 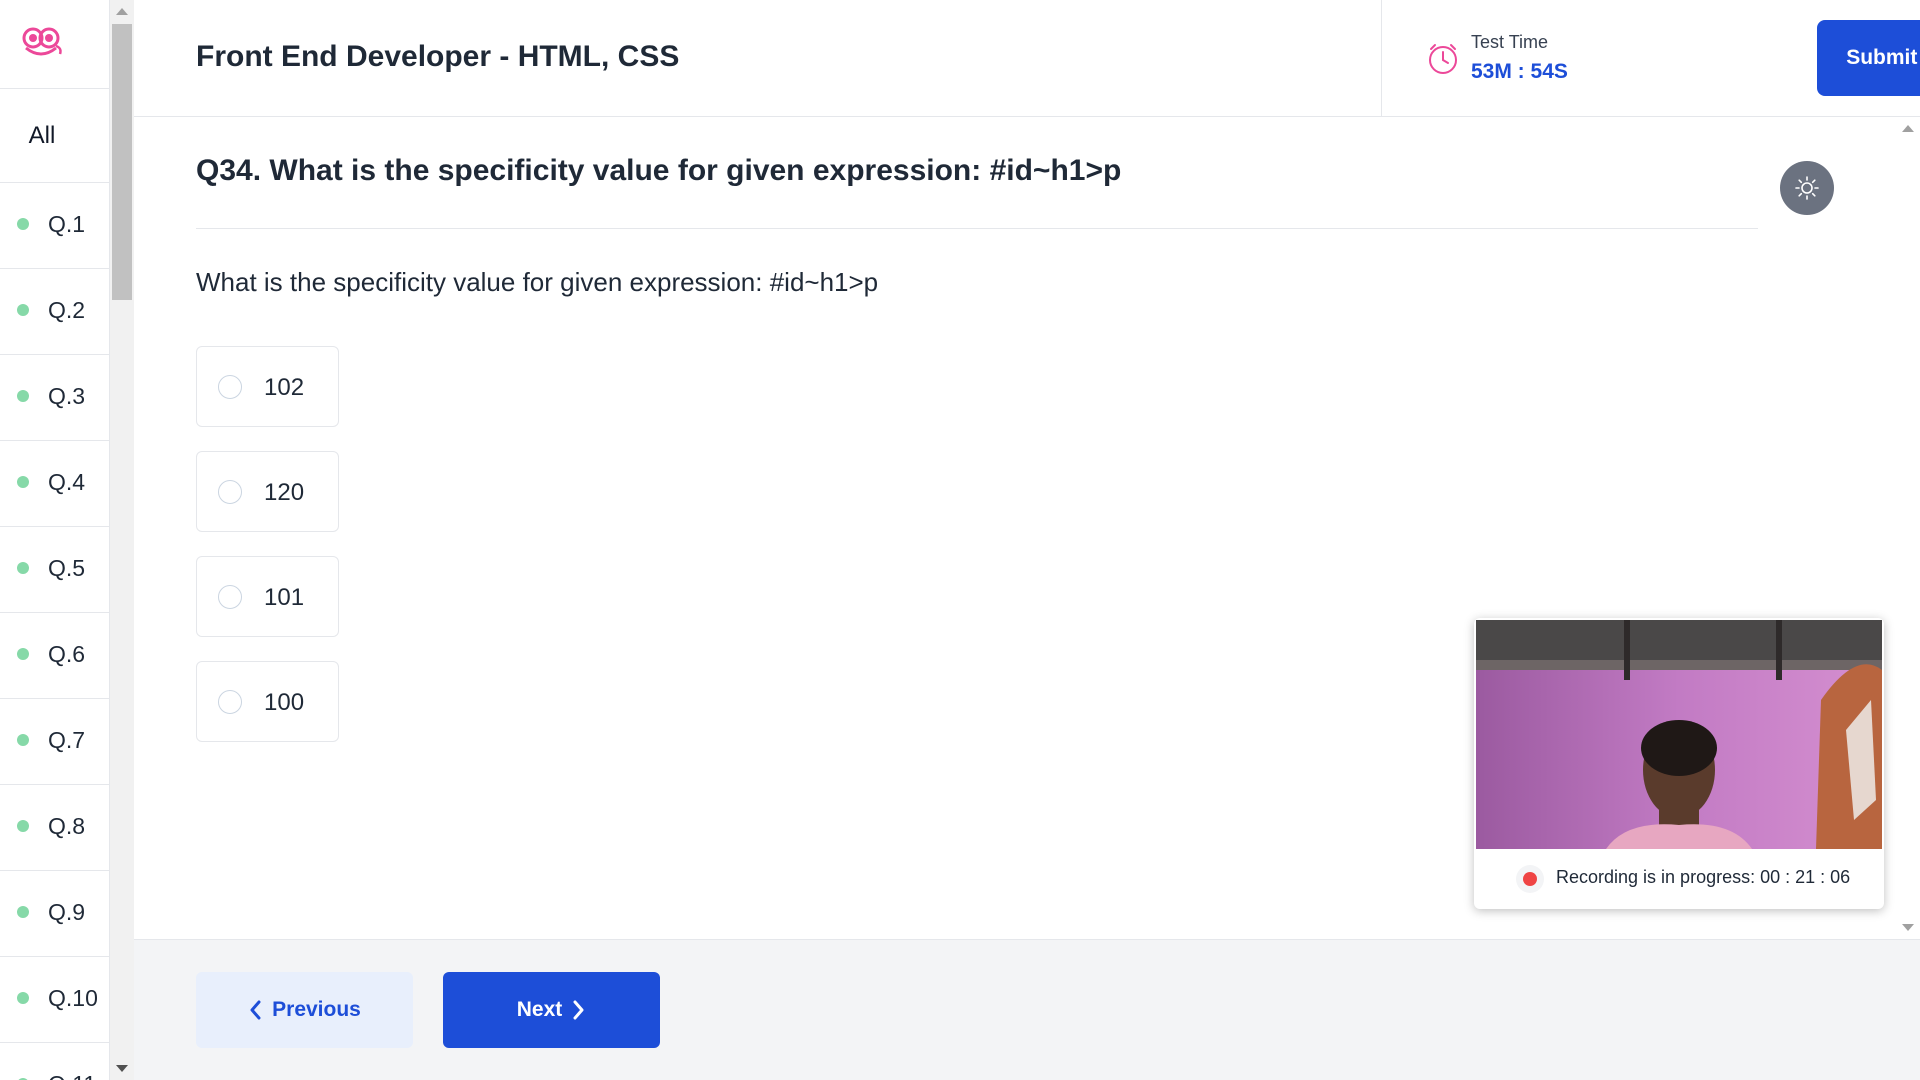 What do you see at coordinates (122, 162) in the screenshot?
I see `scrollbar-thumb` at bounding box center [122, 162].